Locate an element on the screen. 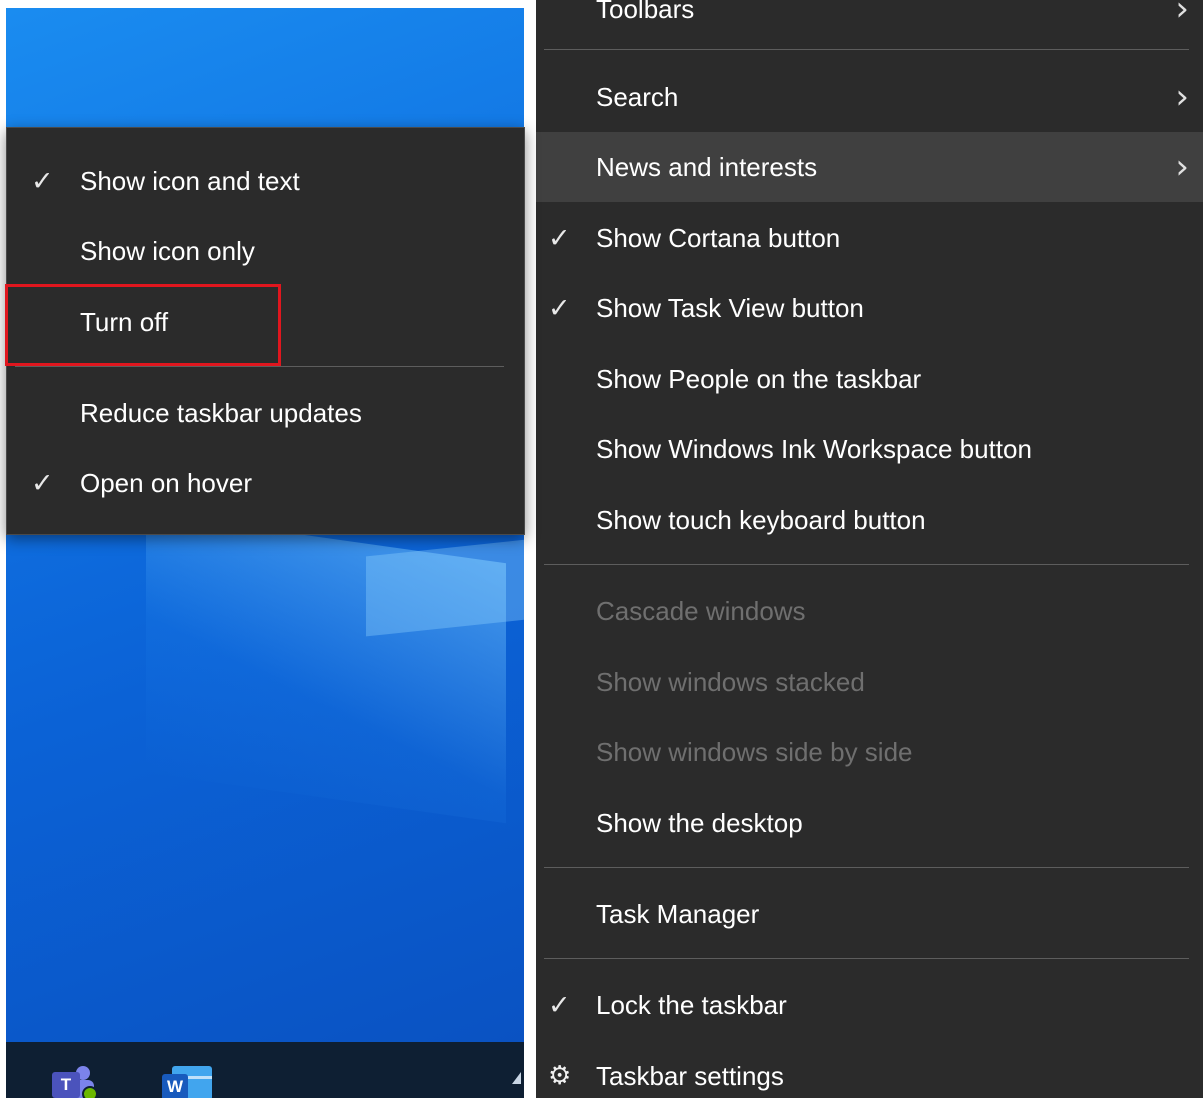 The height and width of the screenshot is (1098, 1203). menu-item-show-windows-side-by-side: Show windows side by side is located at coordinates (869, 752).